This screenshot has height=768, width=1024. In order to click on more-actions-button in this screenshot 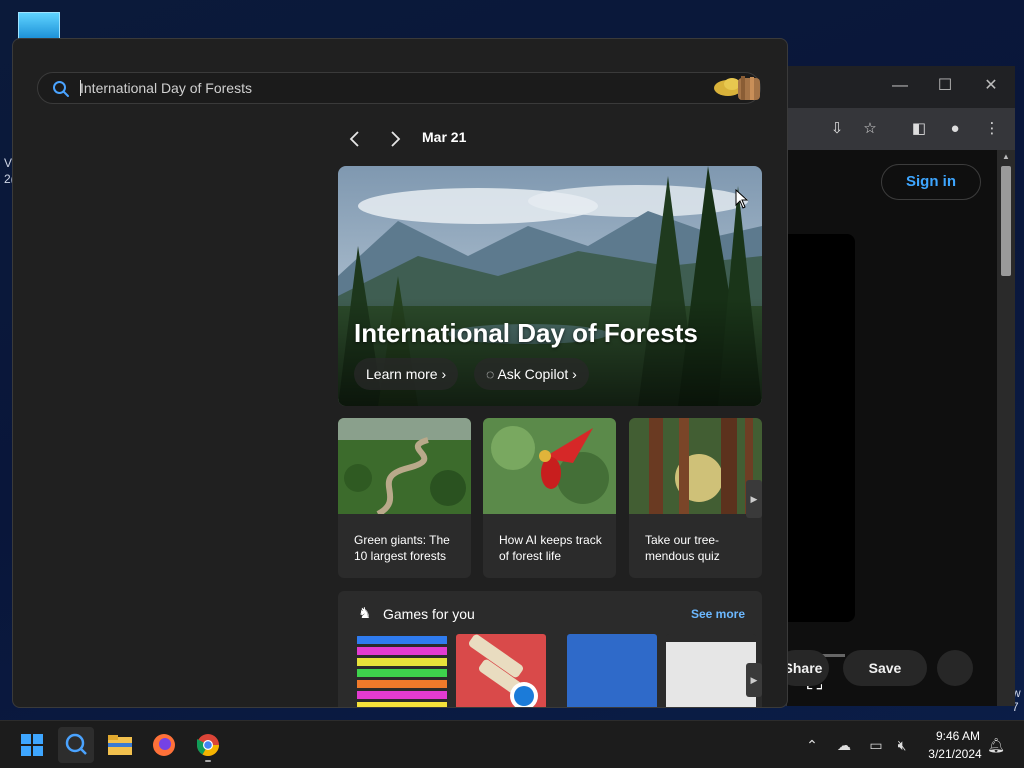, I will do `click(955, 668)`.